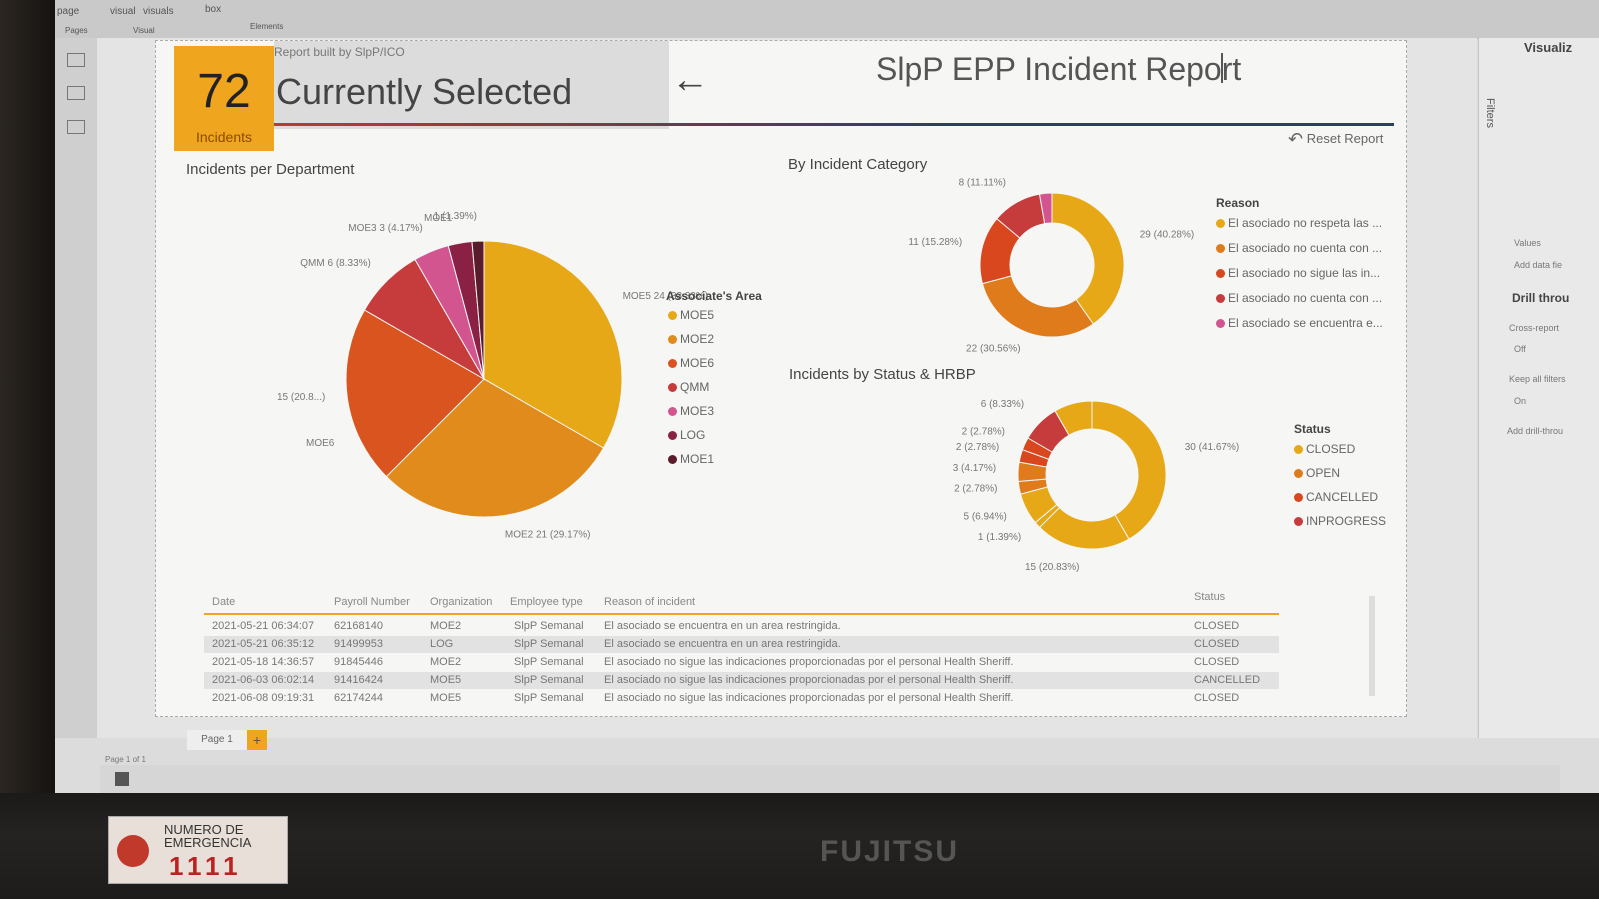 The width and height of the screenshot is (1599, 899). What do you see at coordinates (548, 535) in the screenshot?
I see `slice-label-1: MOE2 21 (29.17%)` at bounding box center [548, 535].